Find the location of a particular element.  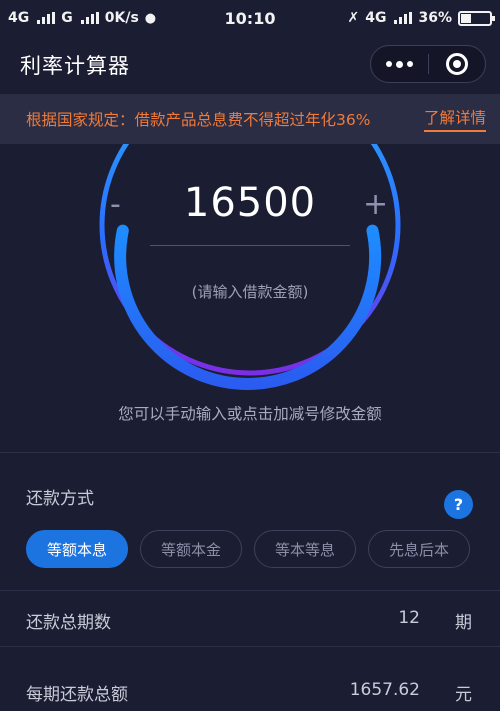

miniprogram-capsule is located at coordinates (428, 64).